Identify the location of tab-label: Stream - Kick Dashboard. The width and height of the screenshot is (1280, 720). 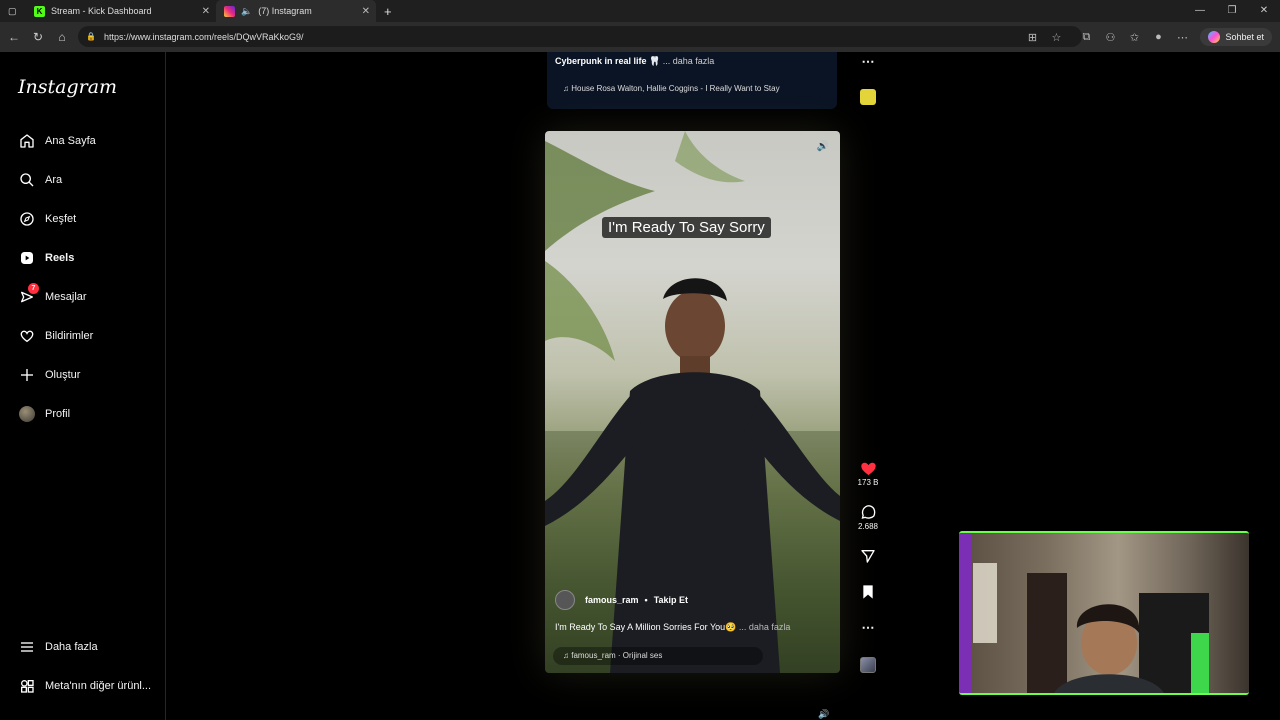
(101, 11).